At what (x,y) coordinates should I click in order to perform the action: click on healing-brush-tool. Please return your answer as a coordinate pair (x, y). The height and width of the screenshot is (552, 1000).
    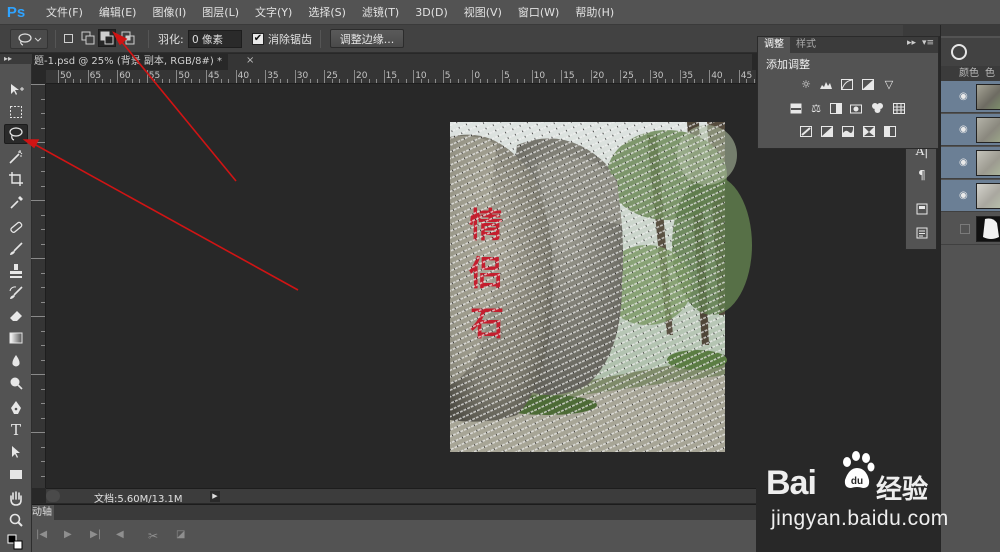
    Looking at the image, I should click on (16, 227).